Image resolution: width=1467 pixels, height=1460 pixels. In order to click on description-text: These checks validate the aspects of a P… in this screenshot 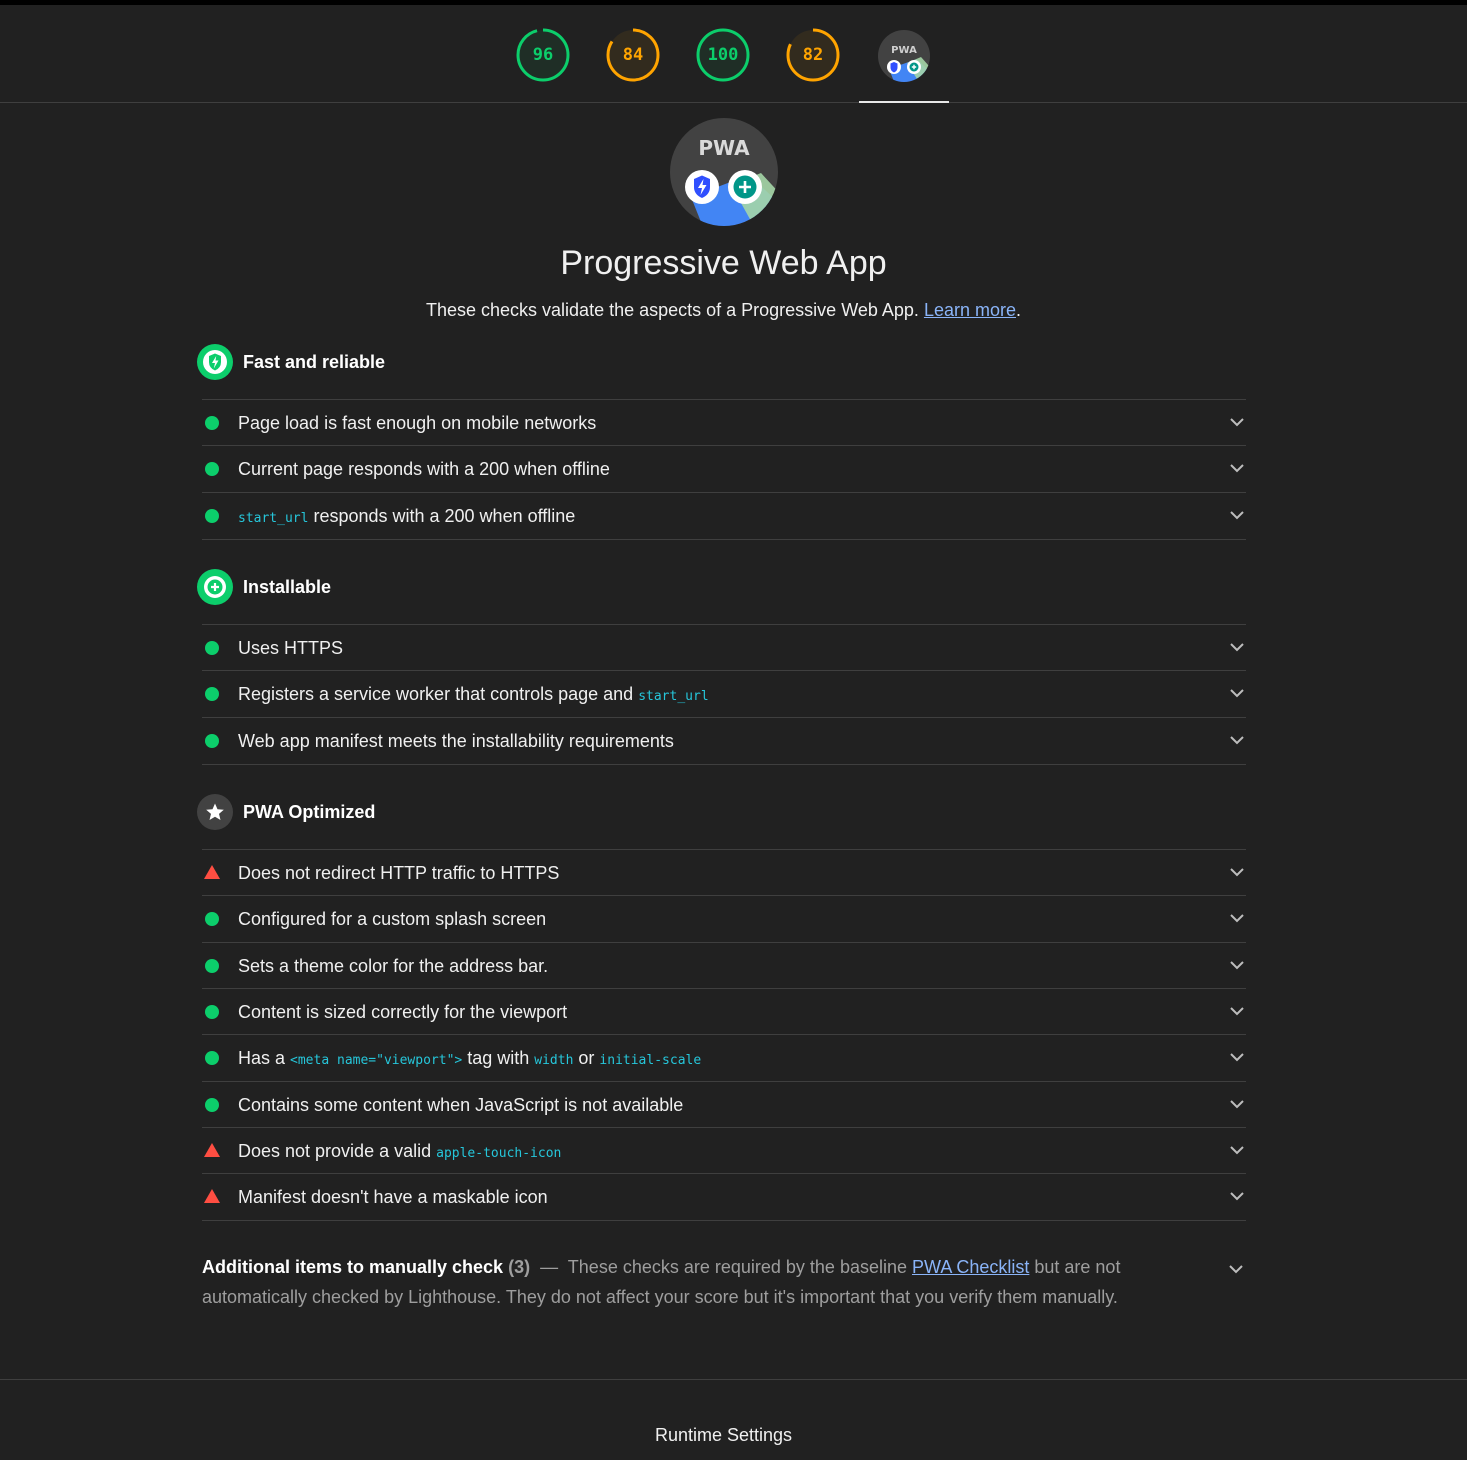, I will do `click(672, 310)`.